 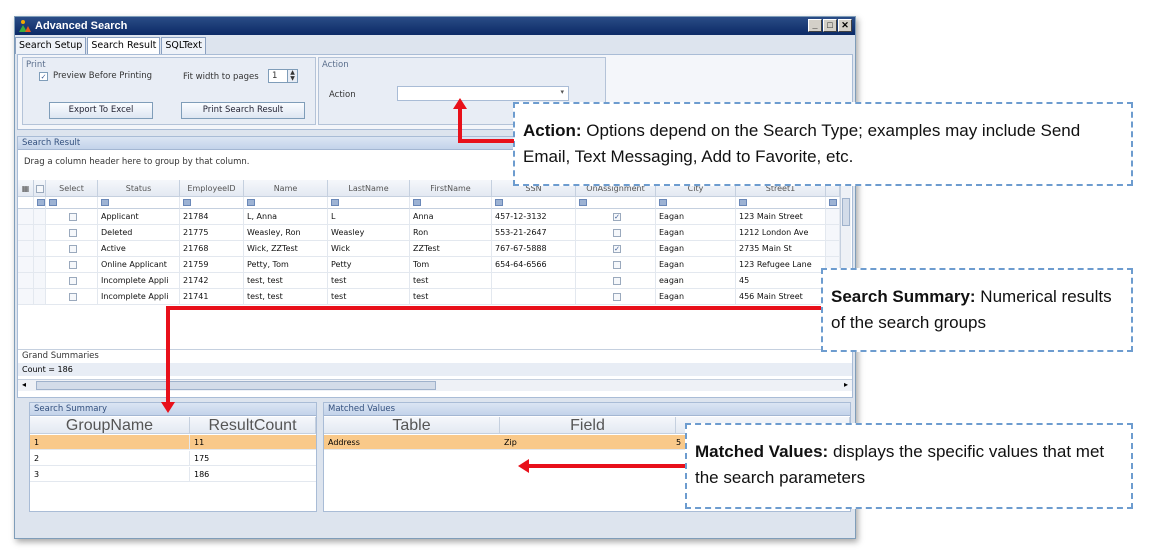 I want to click on cell-street: 2735 Main St, so click(x=781, y=249).